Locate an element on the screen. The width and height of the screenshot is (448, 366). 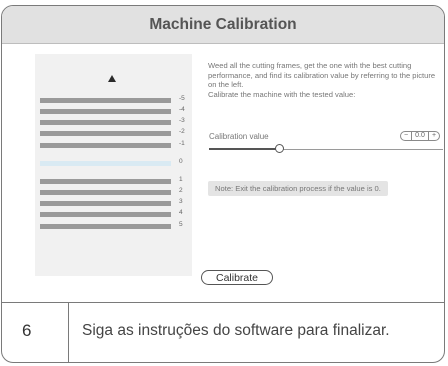
ruler-label: -2 is located at coordinates (182, 131).